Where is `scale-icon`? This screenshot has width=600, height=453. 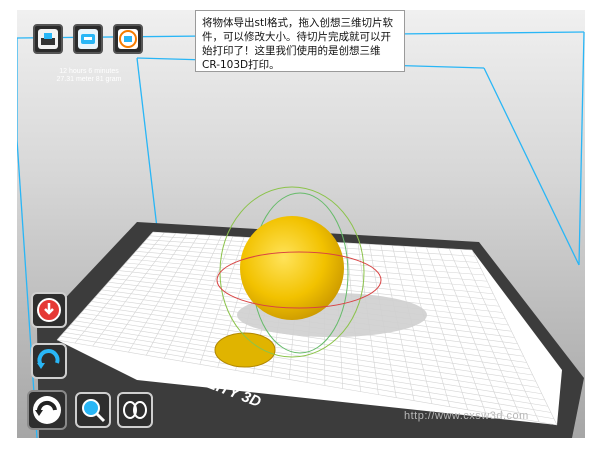 scale-icon is located at coordinates (94, 411).